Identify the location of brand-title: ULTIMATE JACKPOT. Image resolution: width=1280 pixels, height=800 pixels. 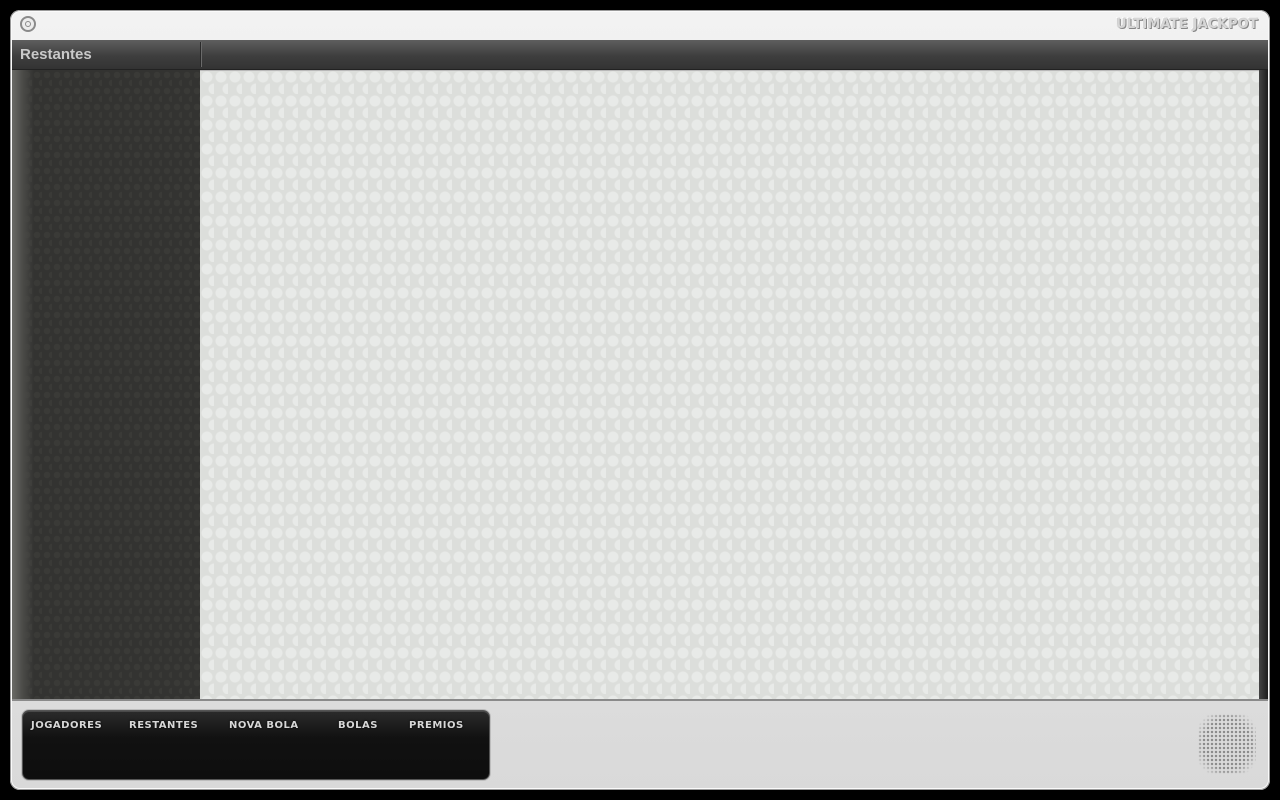
(1187, 24).